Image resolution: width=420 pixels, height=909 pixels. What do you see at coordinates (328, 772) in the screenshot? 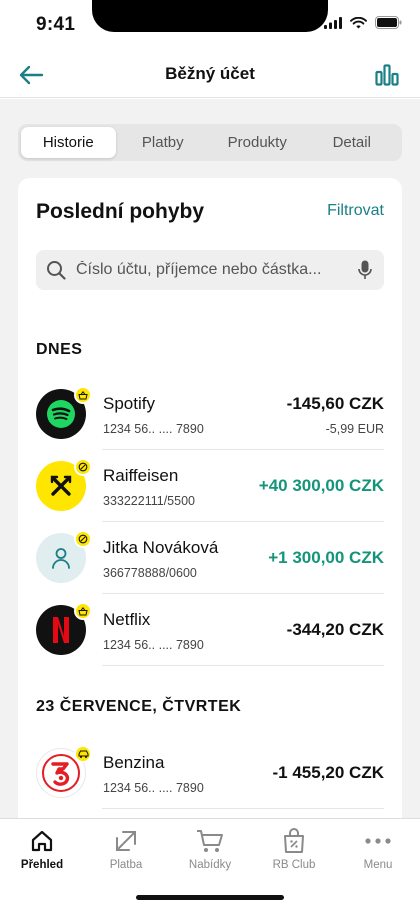
I see `transaction-amount: -1 455,20 CZK` at bounding box center [328, 772].